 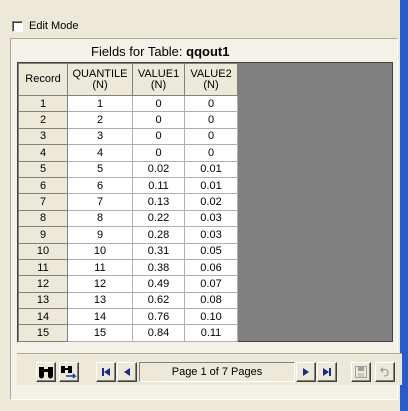 I want to click on table-row: 12 12 0.49 0.07, so click(x=128, y=284).